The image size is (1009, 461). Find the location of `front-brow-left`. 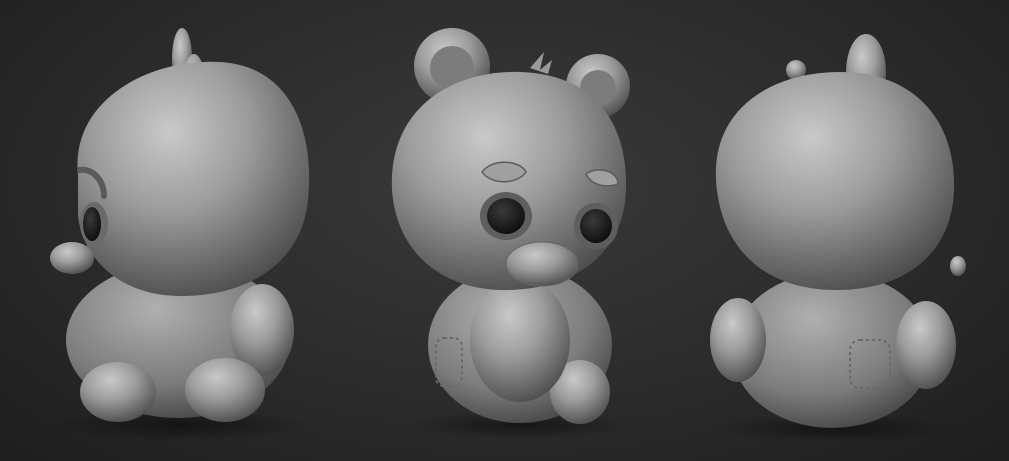

front-brow-left is located at coordinates (504, 172).